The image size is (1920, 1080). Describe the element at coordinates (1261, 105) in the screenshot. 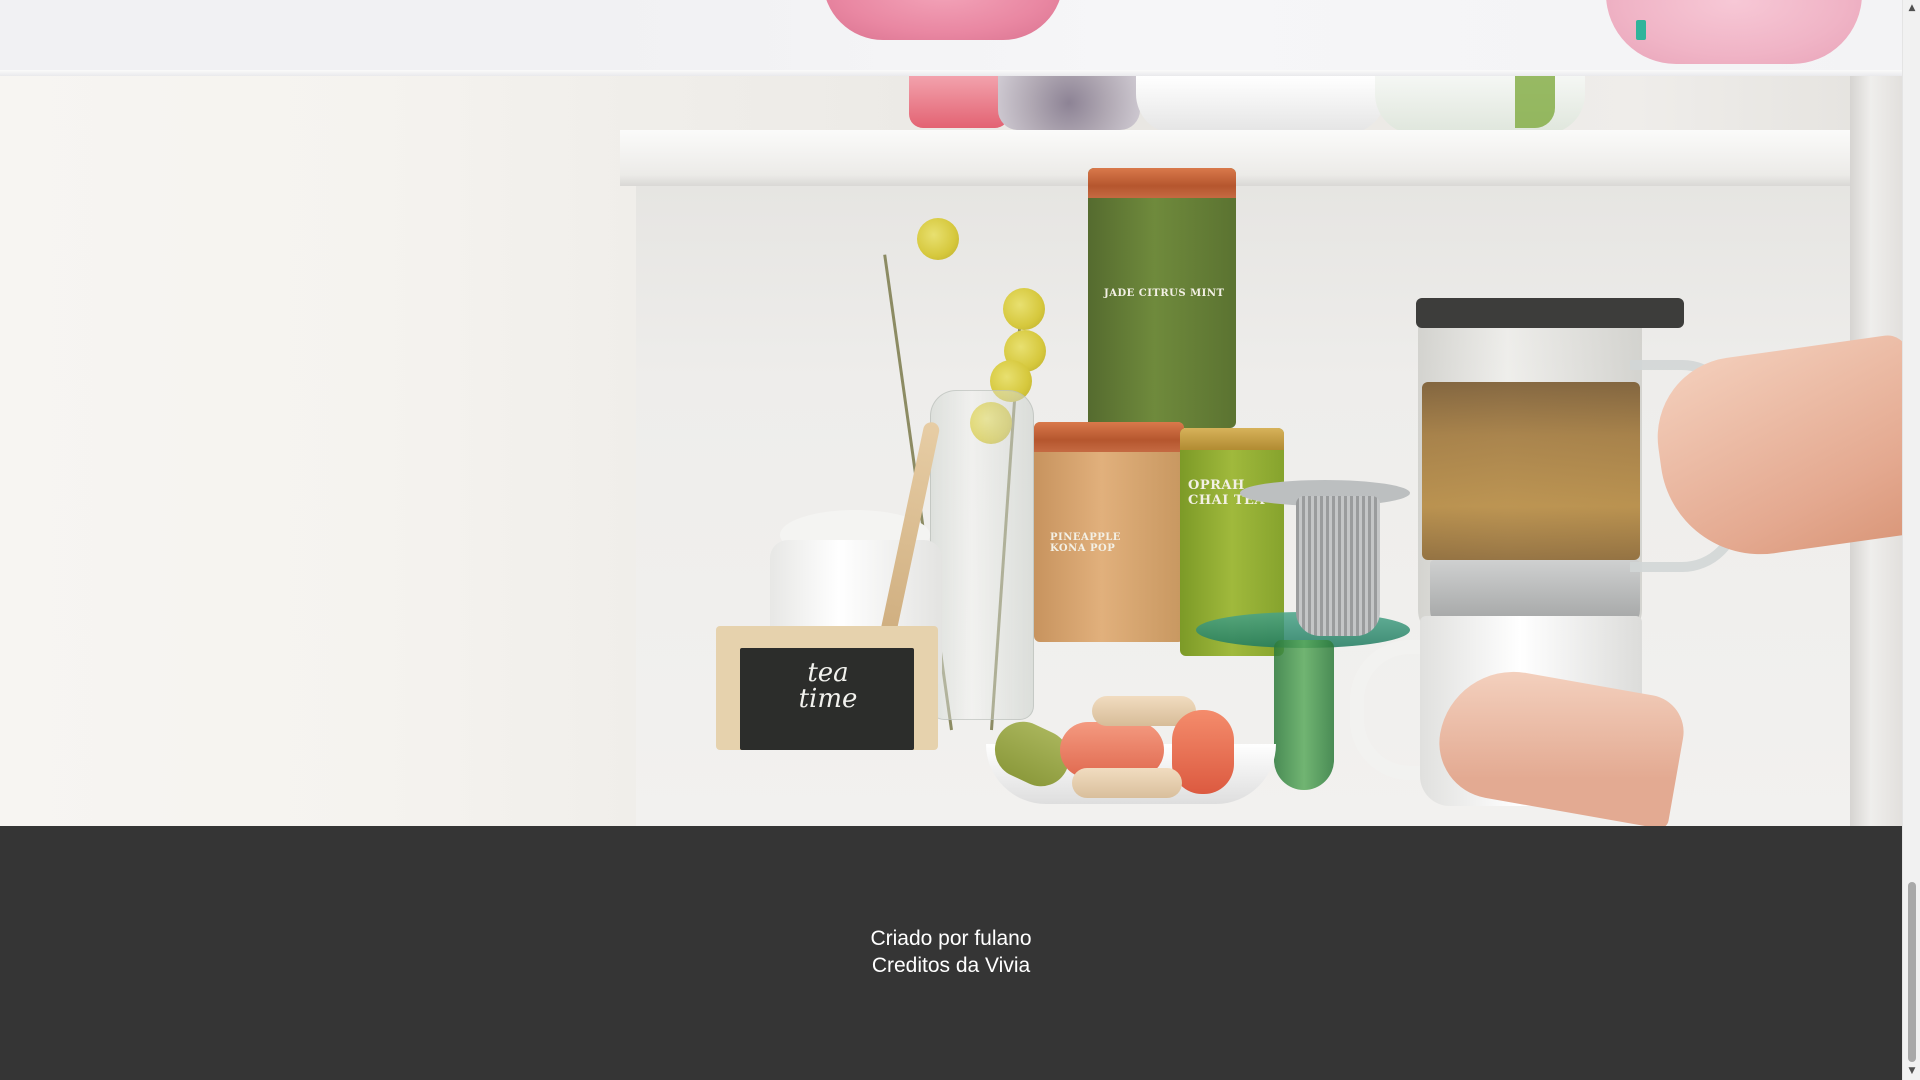

I see `white-bowl` at that location.